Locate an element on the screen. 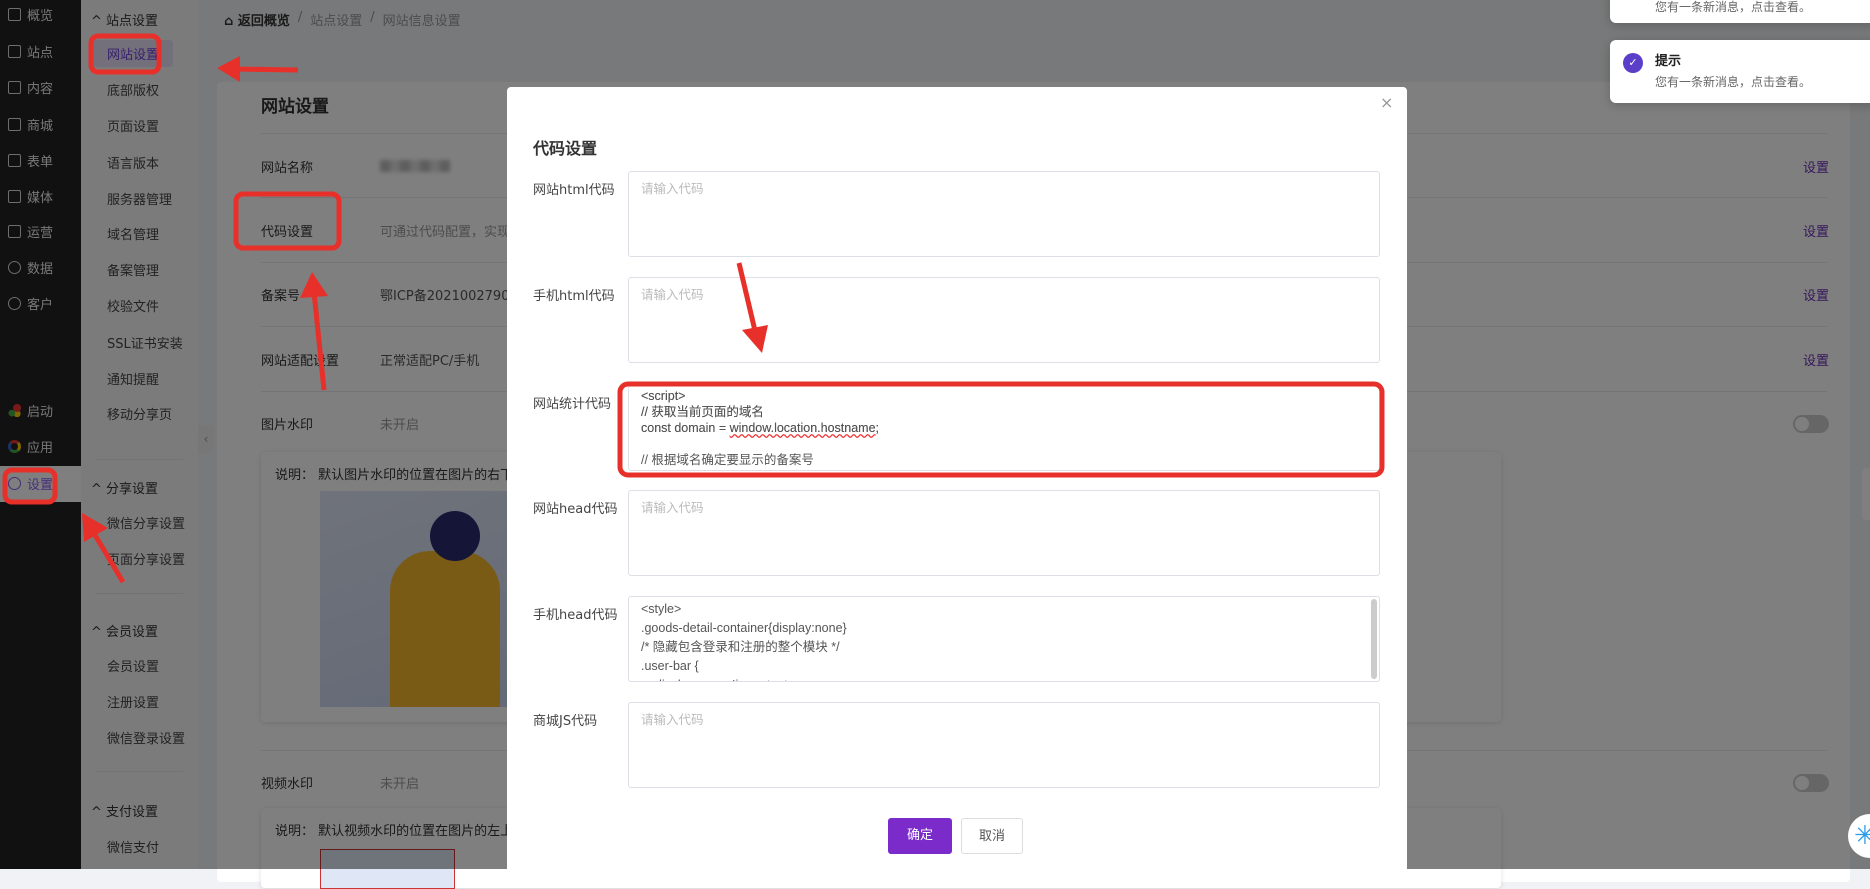  mobile-html-code-input: 请输入代码 is located at coordinates (1004, 320).